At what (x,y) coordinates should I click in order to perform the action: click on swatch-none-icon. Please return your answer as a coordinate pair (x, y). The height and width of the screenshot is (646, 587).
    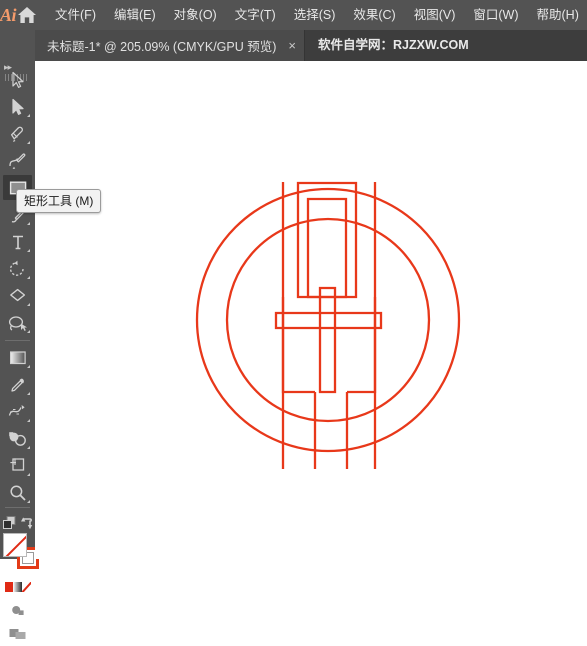
    Looking at the image, I should click on (26, 587).